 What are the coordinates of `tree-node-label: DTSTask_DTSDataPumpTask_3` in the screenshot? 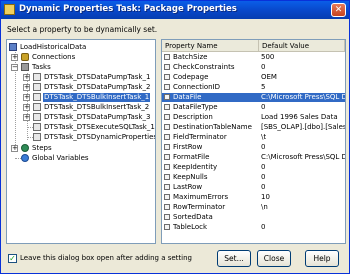 It's located at (97, 117).